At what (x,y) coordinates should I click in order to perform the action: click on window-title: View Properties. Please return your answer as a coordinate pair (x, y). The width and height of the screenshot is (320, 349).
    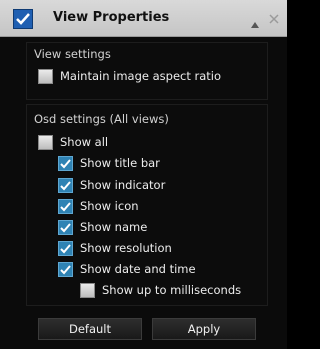
    Looking at the image, I should click on (111, 17).